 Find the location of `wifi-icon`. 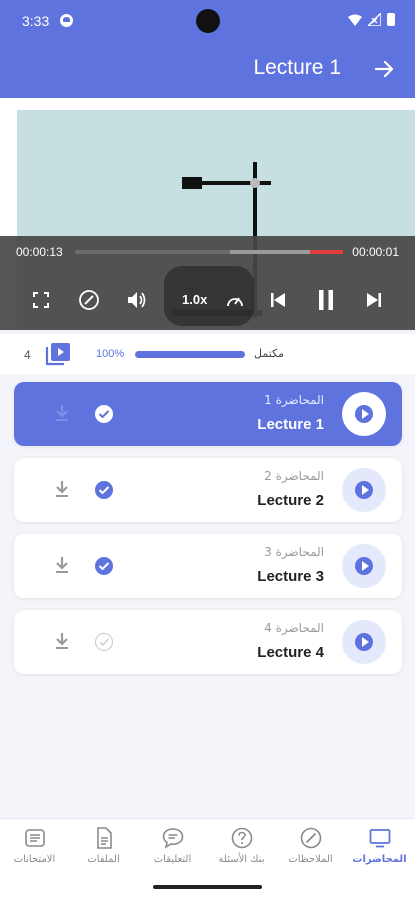

wifi-icon is located at coordinates (355, 20).